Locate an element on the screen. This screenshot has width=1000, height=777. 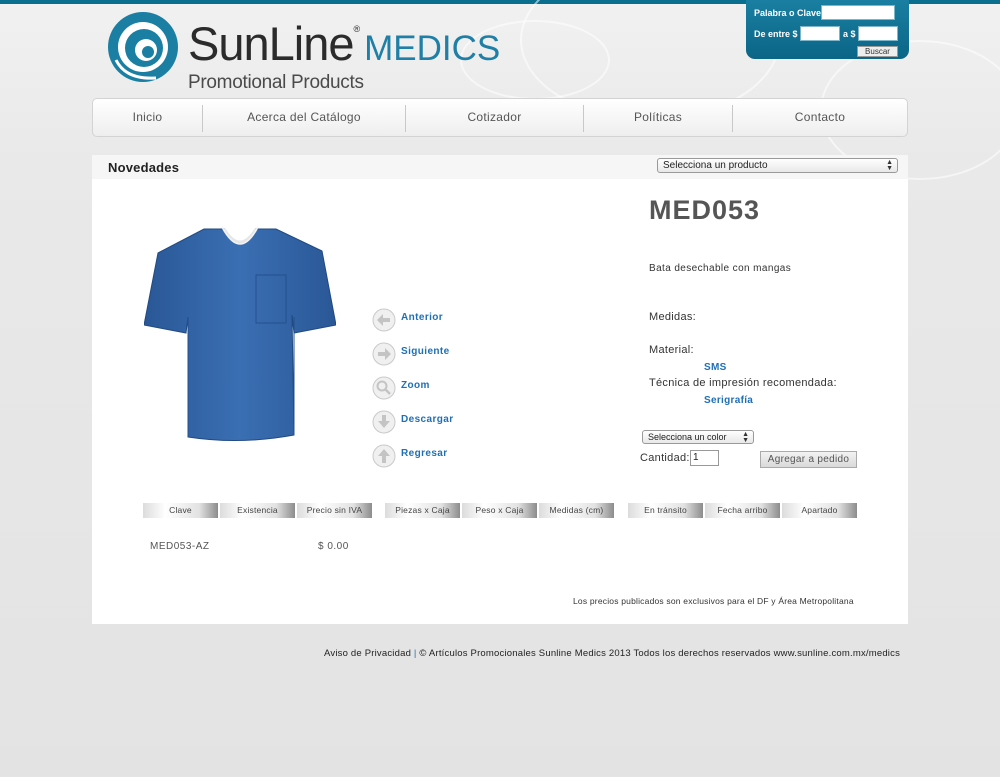
product-image is located at coordinates (240, 335).